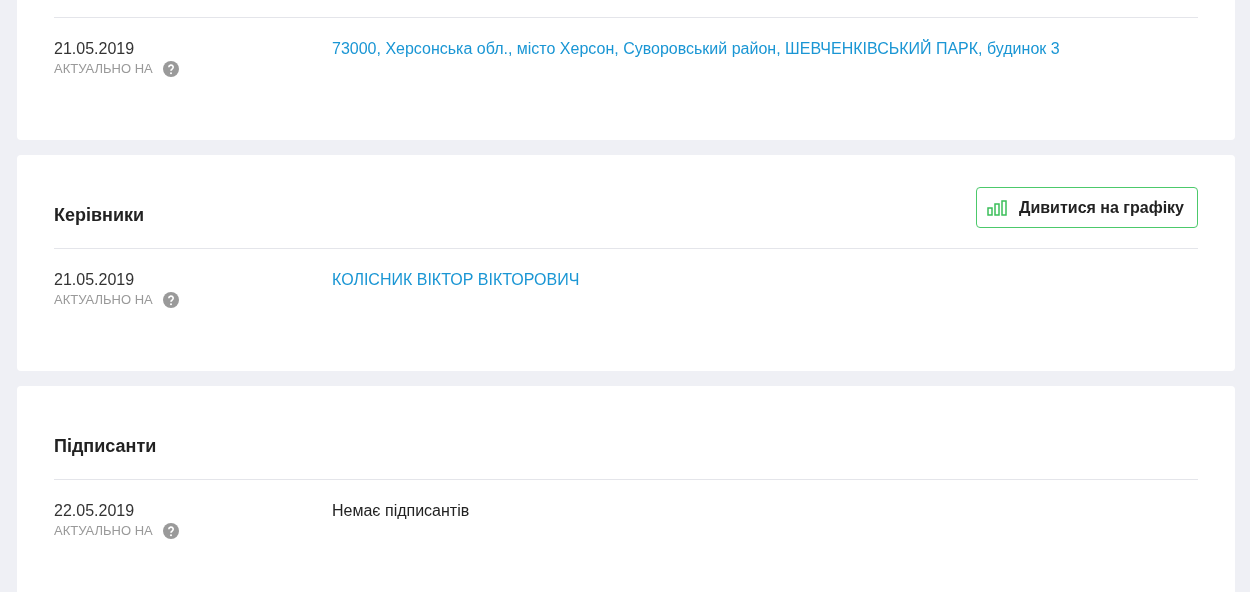  Describe the element at coordinates (95, 511) in the screenshot. I see `date-text: 22.05.2019` at that location.